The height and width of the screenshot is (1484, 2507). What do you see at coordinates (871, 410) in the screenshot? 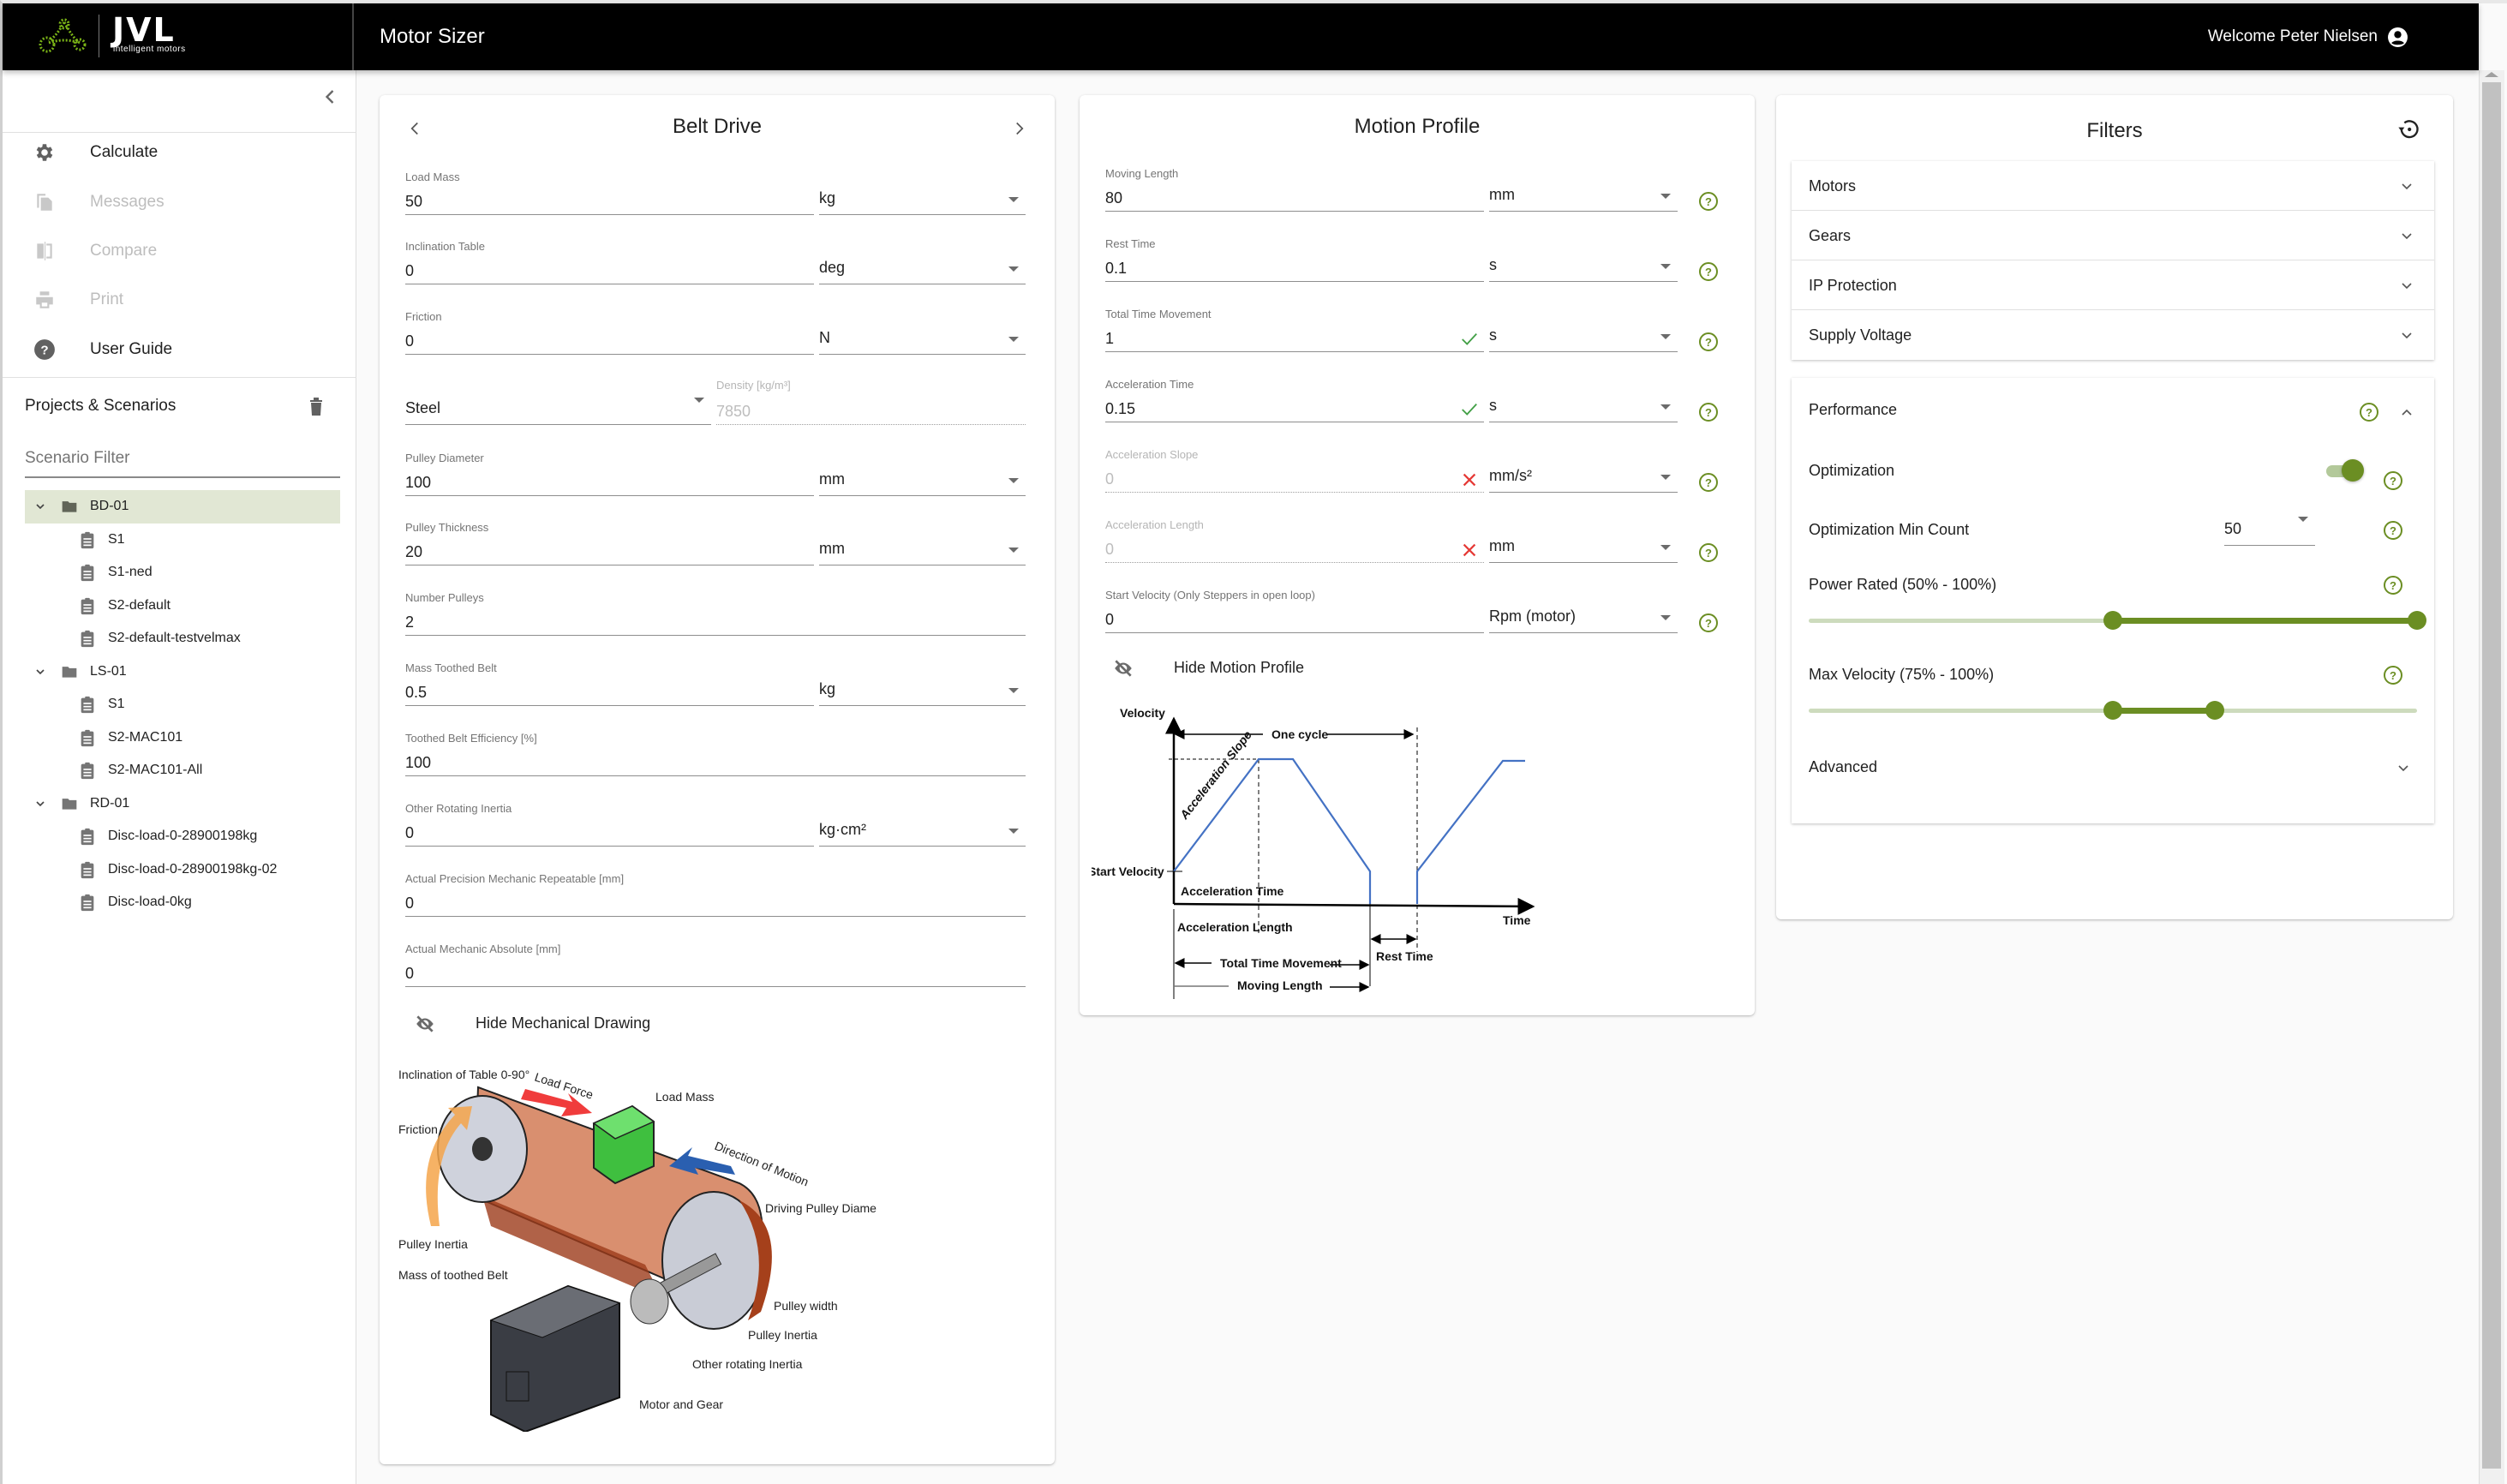
I see `density-input` at bounding box center [871, 410].